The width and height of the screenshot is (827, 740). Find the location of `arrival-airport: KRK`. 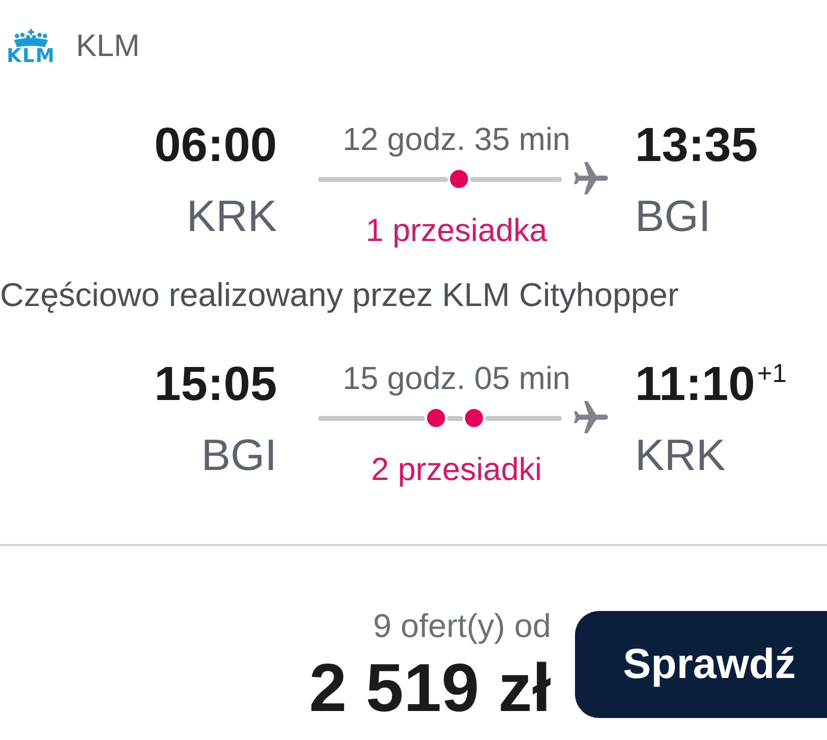

arrival-airport: KRK is located at coordinates (680, 456).